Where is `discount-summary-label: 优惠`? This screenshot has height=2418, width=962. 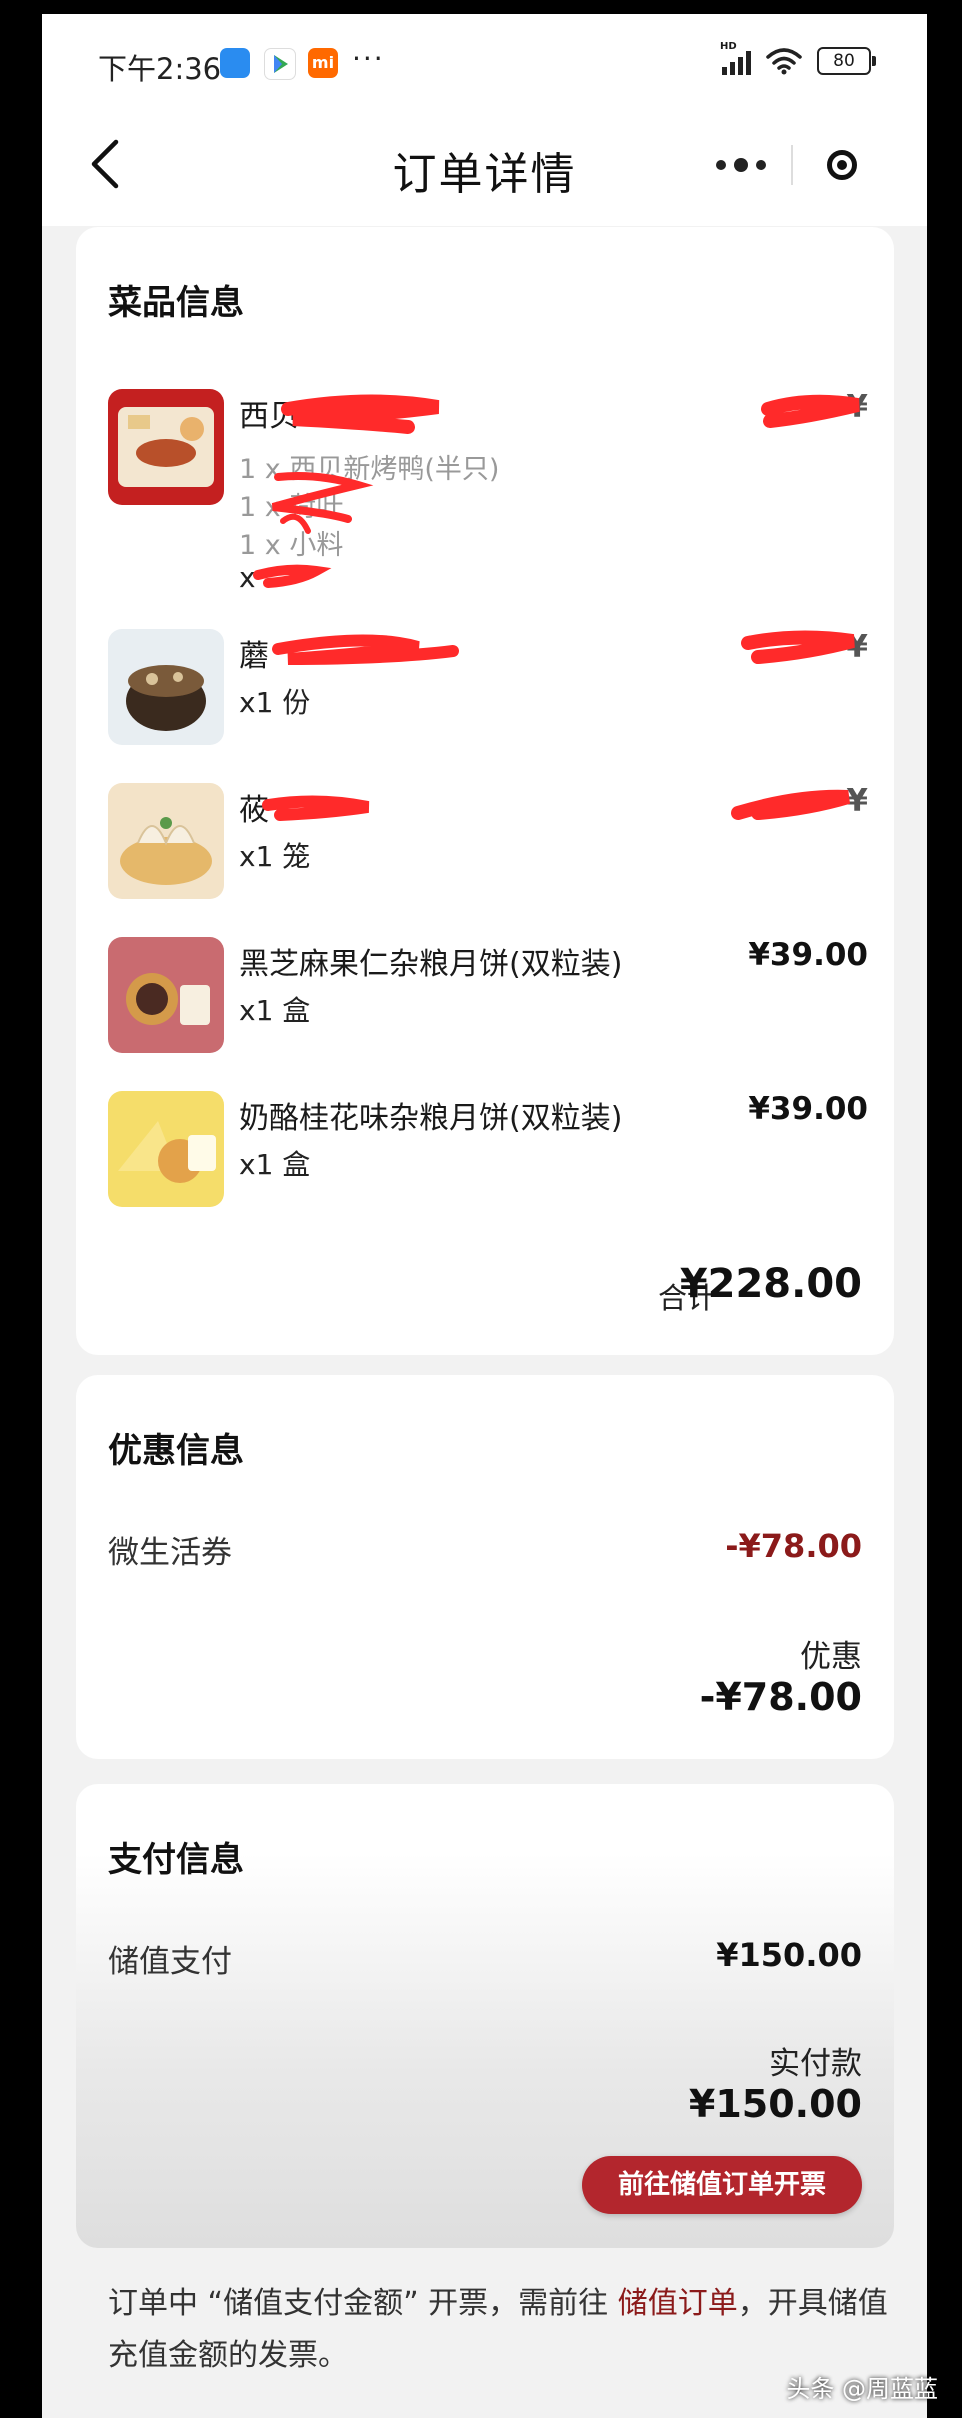 discount-summary-label: 优惠 is located at coordinates (831, 1657).